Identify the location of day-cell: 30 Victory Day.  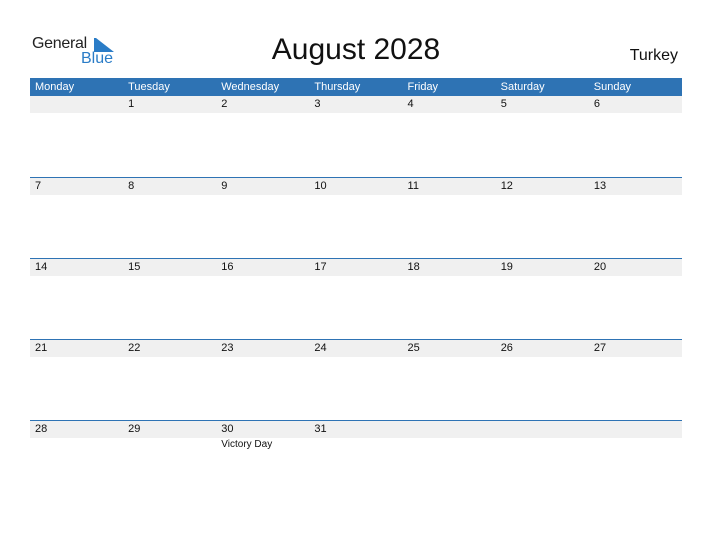
(262, 461).